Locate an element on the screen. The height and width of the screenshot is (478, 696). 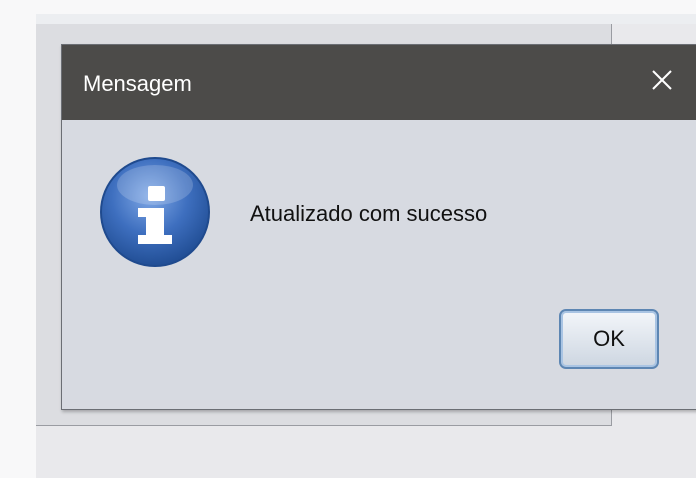
background-window-top-strip is located at coordinates (366, 19).